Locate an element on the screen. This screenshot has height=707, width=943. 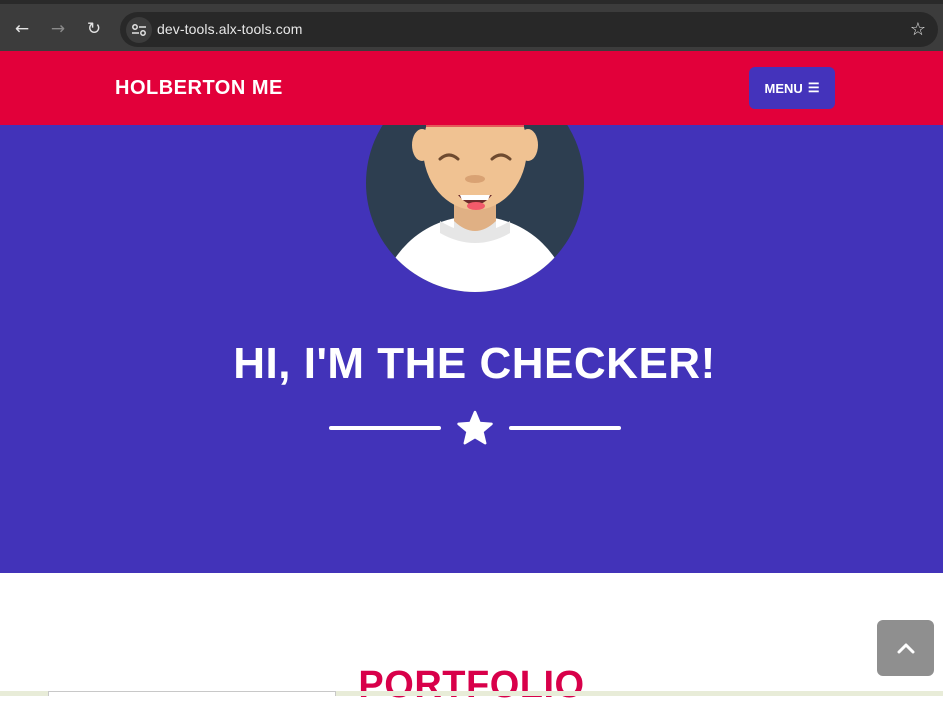
bottom-panel-edge is located at coordinates (192, 693).